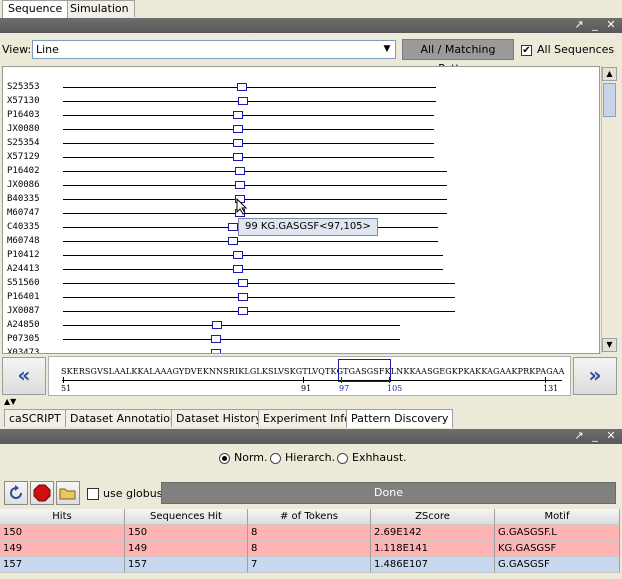 The image size is (622, 579). What do you see at coordinates (310, 565) in the screenshot?
I see `table-row: 157 157 7 1.486E107 G.GASGSF` at bounding box center [310, 565].